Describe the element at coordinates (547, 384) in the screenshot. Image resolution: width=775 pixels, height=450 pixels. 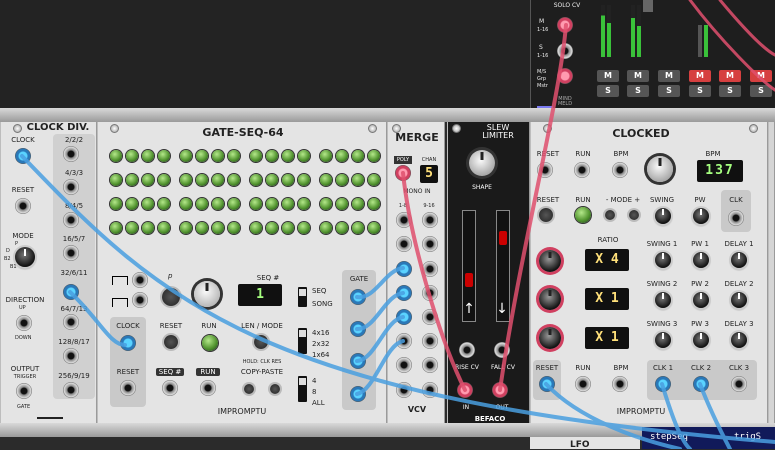
I see `clocked-reset-out-jack` at that location.